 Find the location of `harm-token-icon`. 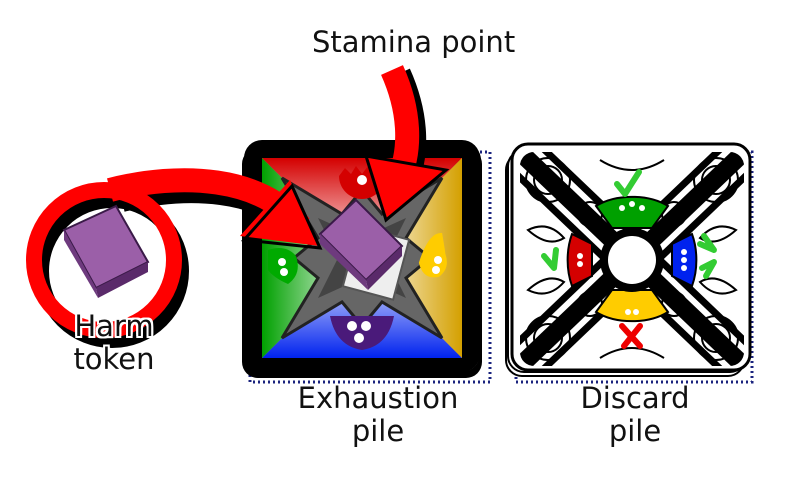

harm-token-icon is located at coordinates (106, 251).